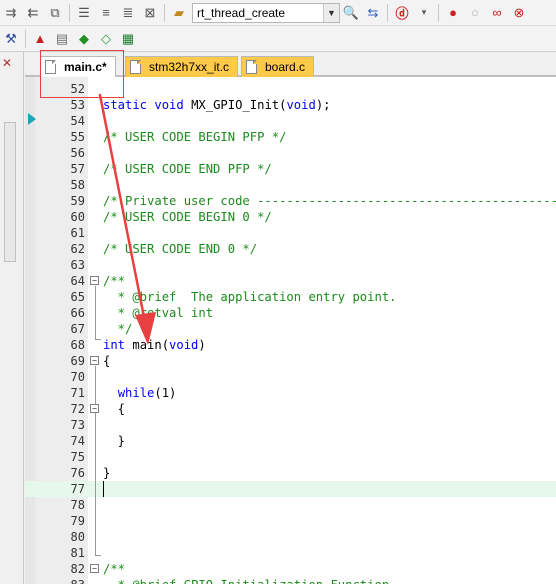 The image size is (556, 584). What do you see at coordinates (77, 169) in the screenshot?
I see `line-number: 57` at bounding box center [77, 169].